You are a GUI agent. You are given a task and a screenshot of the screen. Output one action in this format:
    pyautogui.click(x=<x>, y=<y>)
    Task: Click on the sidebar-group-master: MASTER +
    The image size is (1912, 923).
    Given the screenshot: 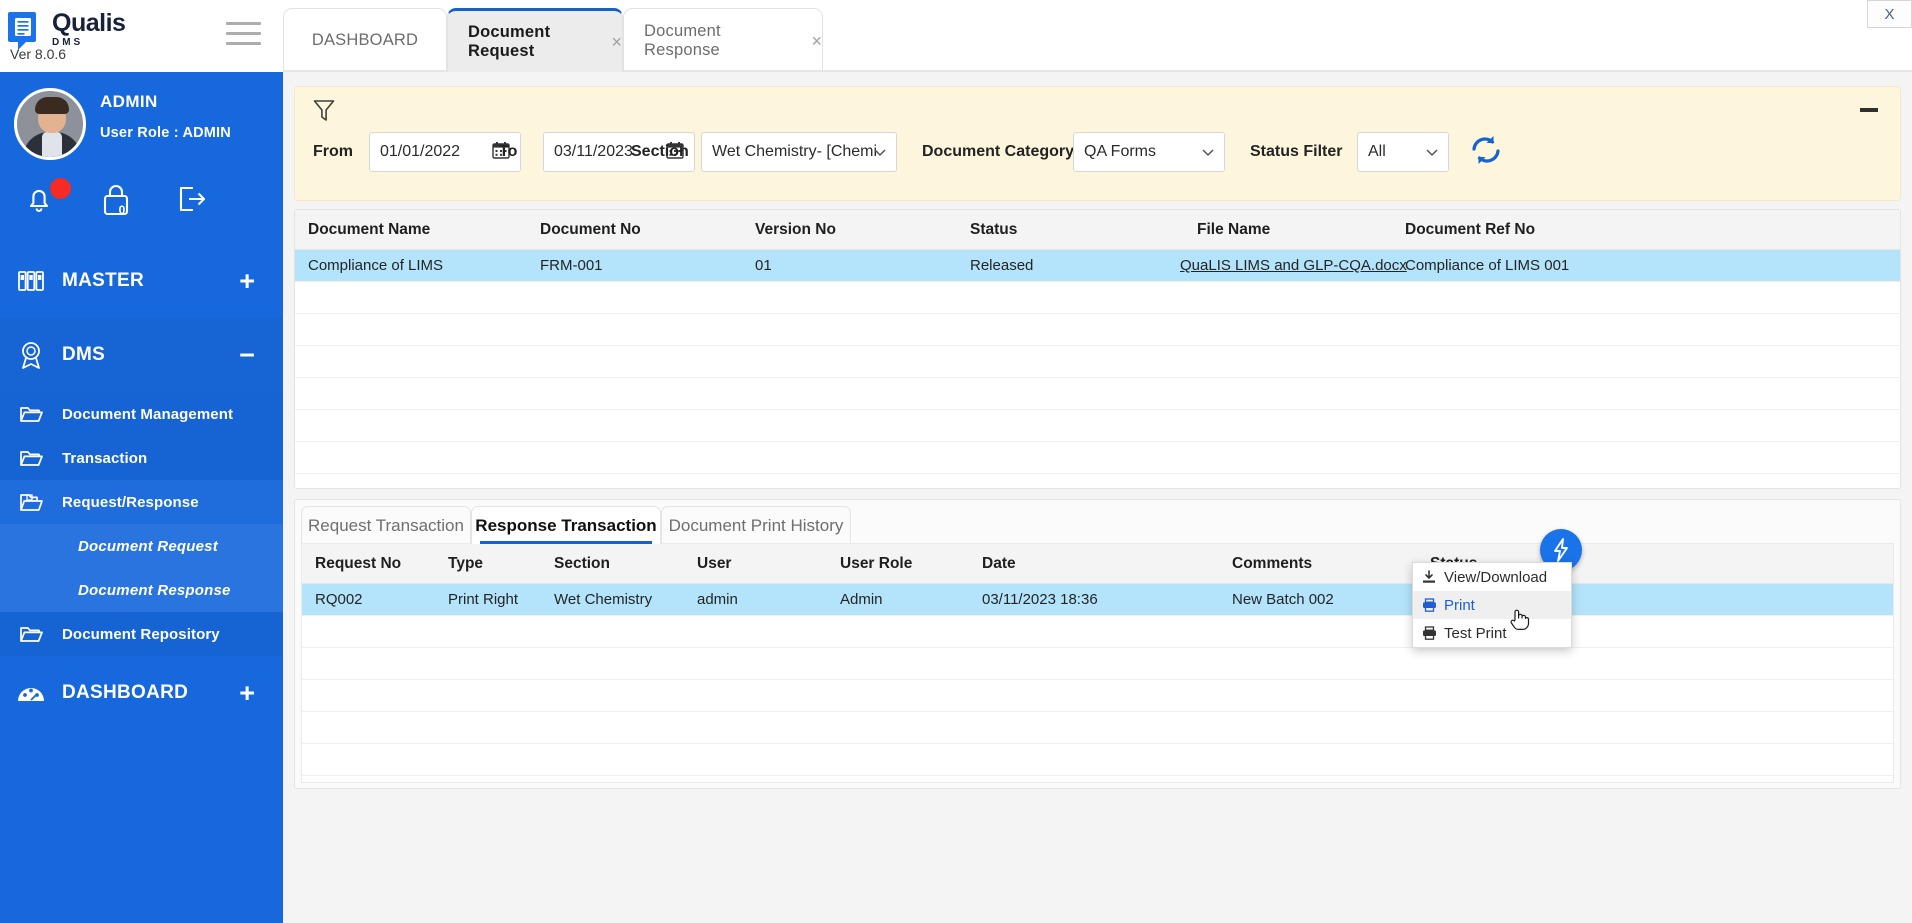 What is the action you would take?
    pyautogui.click(x=141, y=281)
    